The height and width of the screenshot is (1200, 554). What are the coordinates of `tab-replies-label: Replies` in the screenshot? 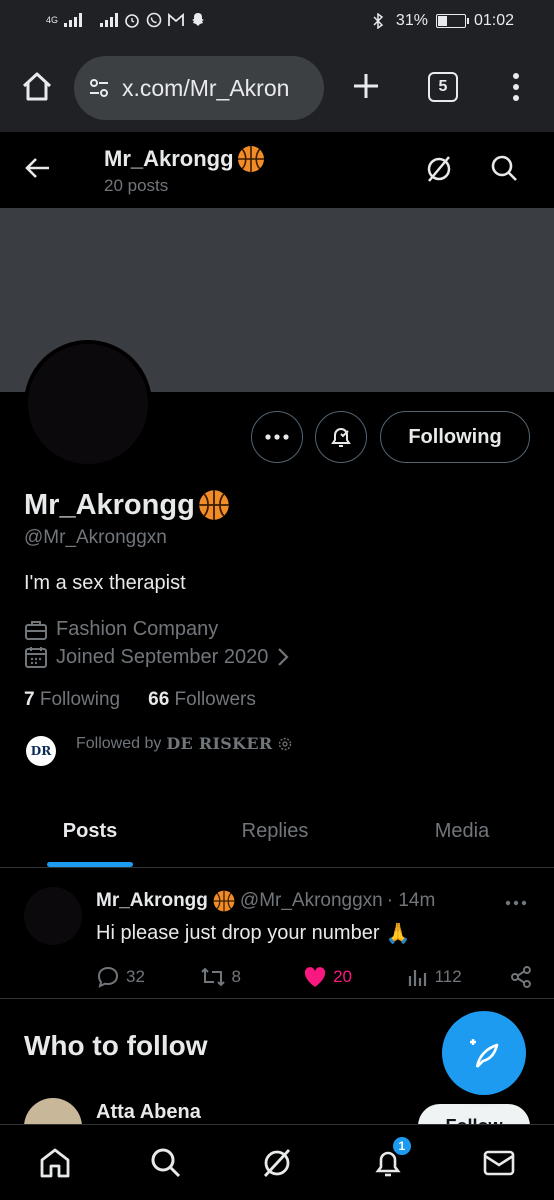 It's located at (275, 831).